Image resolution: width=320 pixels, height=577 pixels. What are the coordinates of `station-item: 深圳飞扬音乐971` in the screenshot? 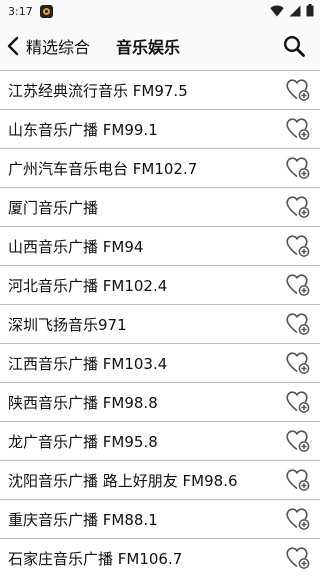 It's located at (160, 323).